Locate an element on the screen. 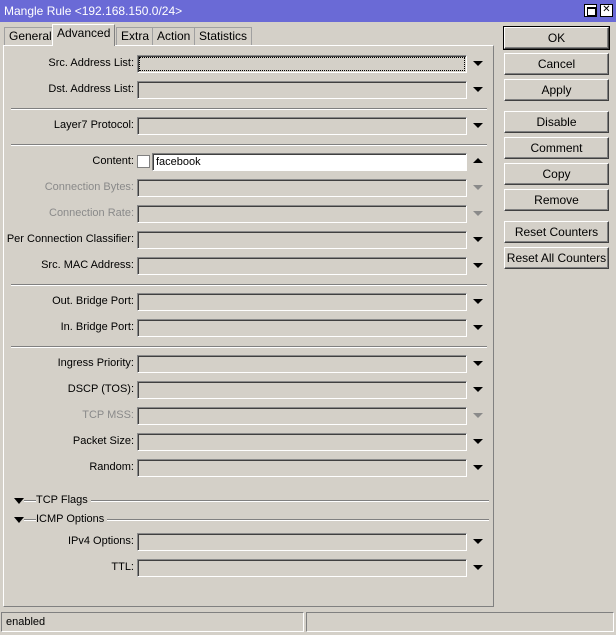 This screenshot has height=635, width=616. reset-counters-button: Reset Counters is located at coordinates (556, 232).